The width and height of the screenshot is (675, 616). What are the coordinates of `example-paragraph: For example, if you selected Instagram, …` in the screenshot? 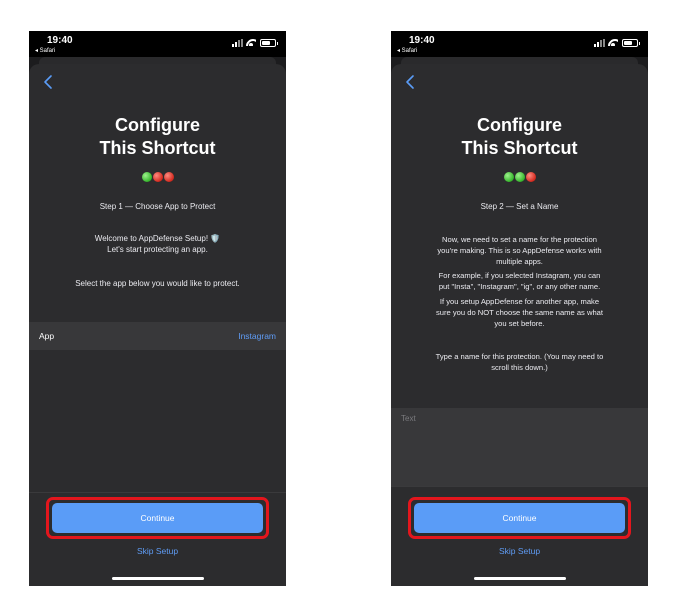 It's located at (519, 281).